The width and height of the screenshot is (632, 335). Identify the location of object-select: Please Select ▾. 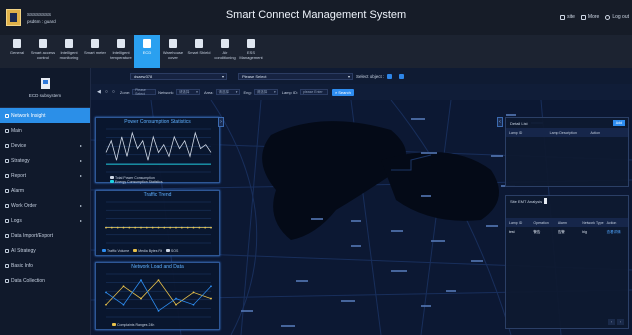
(295, 76).